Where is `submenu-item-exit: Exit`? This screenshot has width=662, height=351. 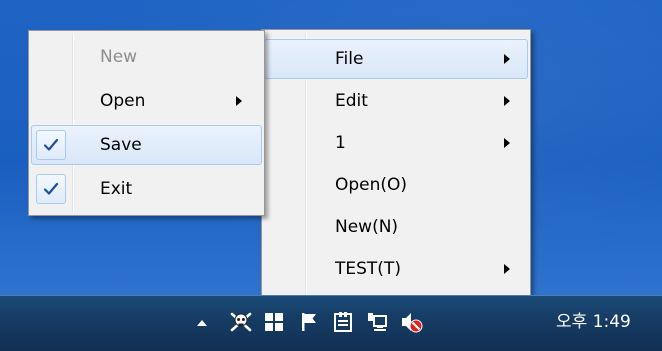
submenu-item-exit: Exit is located at coordinates (146, 189).